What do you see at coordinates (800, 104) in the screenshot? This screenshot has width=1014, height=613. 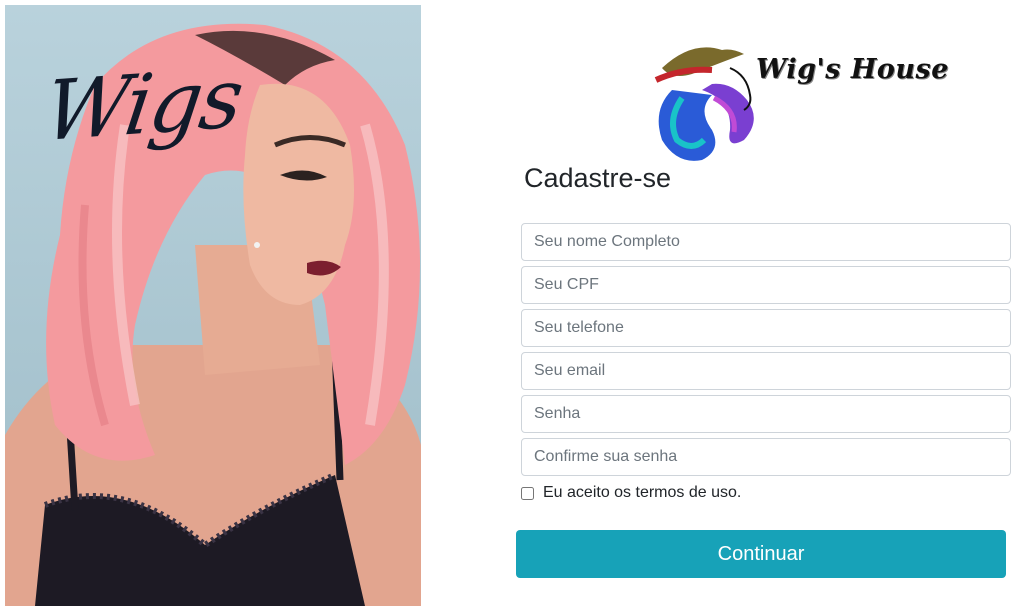 I see `brand-logo: Wig's House` at bounding box center [800, 104].